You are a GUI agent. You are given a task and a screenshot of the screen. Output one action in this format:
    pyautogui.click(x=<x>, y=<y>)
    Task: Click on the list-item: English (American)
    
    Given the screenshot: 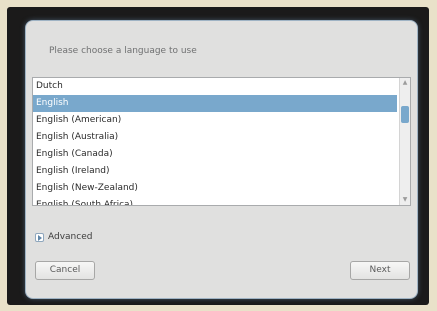 What is the action you would take?
    pyautogui.click(x=215, y=120)
    